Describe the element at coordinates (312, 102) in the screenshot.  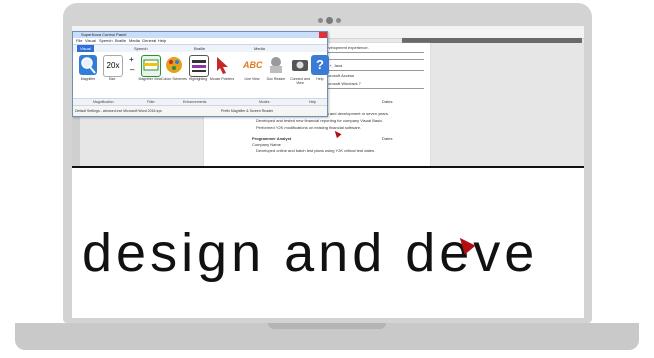
I see `group-help: Help` at that location.